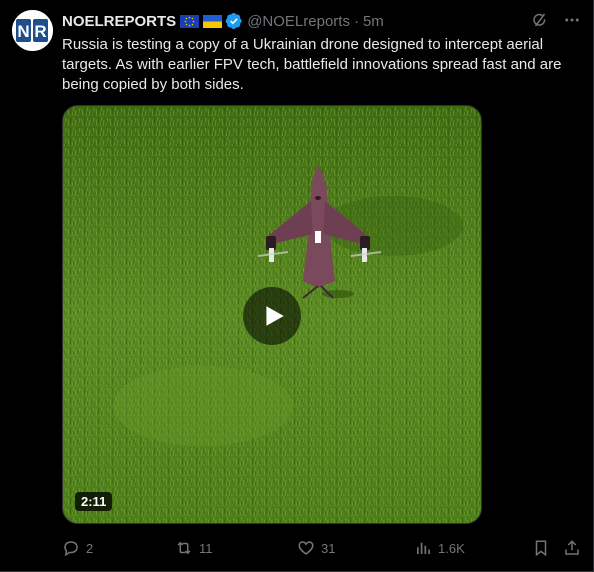 This screenshot has height=572, width=594. Describe the element at coordinates (23, 31) in the screenshot. I see `avatar-letter-n: N` at that location.